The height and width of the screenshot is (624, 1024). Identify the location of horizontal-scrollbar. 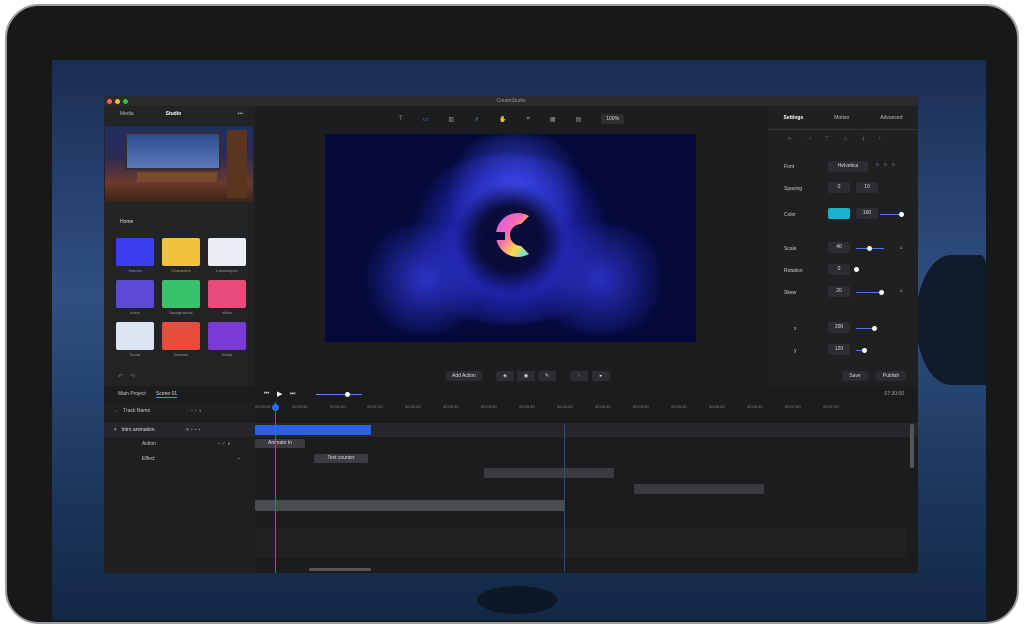
(340, 569).